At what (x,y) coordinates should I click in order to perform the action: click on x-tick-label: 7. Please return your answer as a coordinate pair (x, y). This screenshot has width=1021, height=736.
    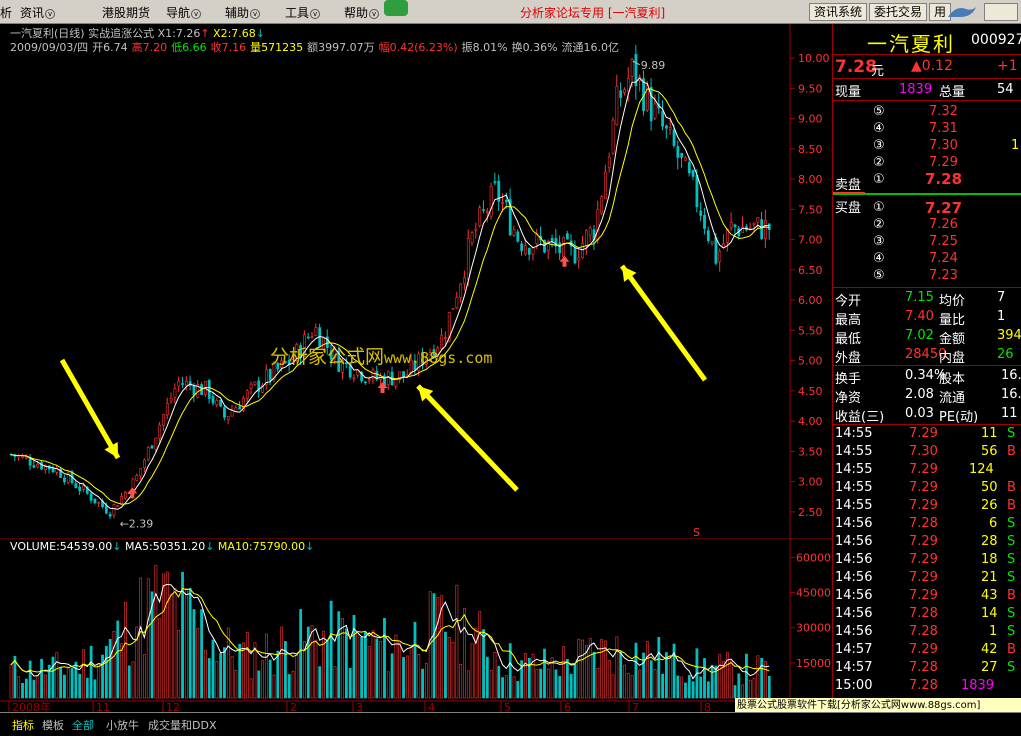
    Looking at the image, I should click on (635, 706).